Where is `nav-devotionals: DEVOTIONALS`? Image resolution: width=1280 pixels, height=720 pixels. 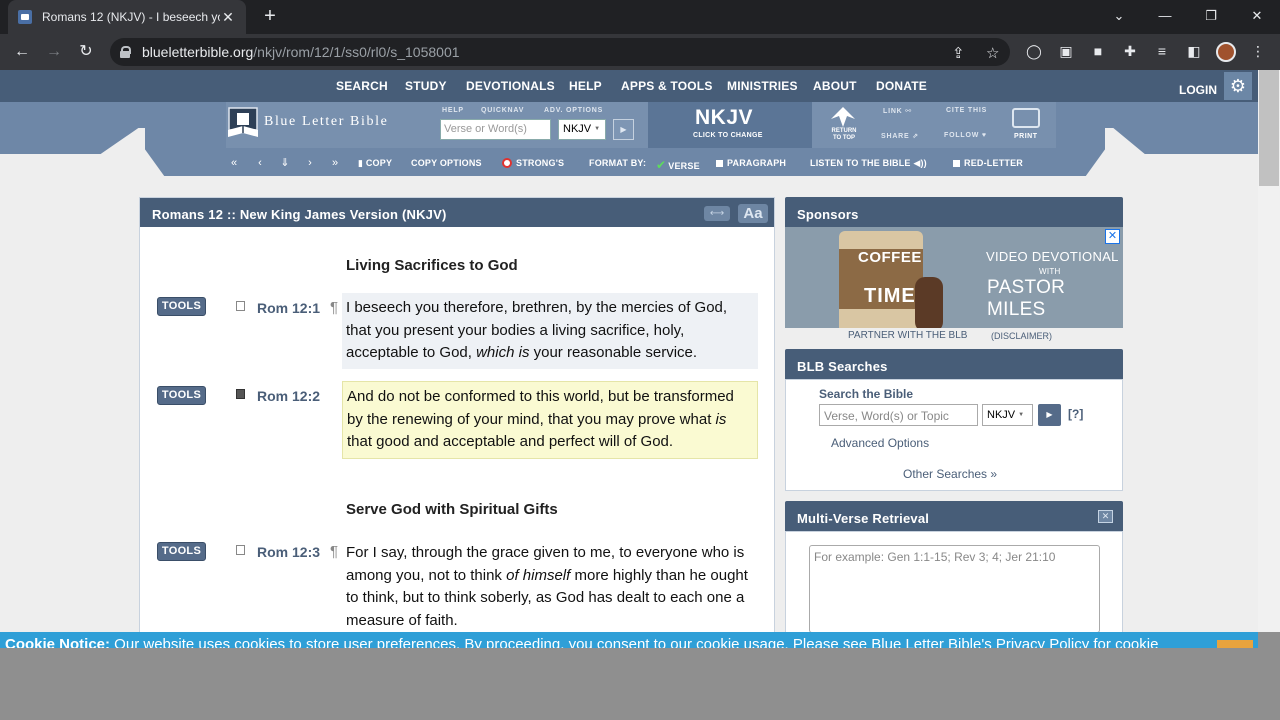
nav-devotionals: DEVOTIONALS is located at coordinates (510, 86).